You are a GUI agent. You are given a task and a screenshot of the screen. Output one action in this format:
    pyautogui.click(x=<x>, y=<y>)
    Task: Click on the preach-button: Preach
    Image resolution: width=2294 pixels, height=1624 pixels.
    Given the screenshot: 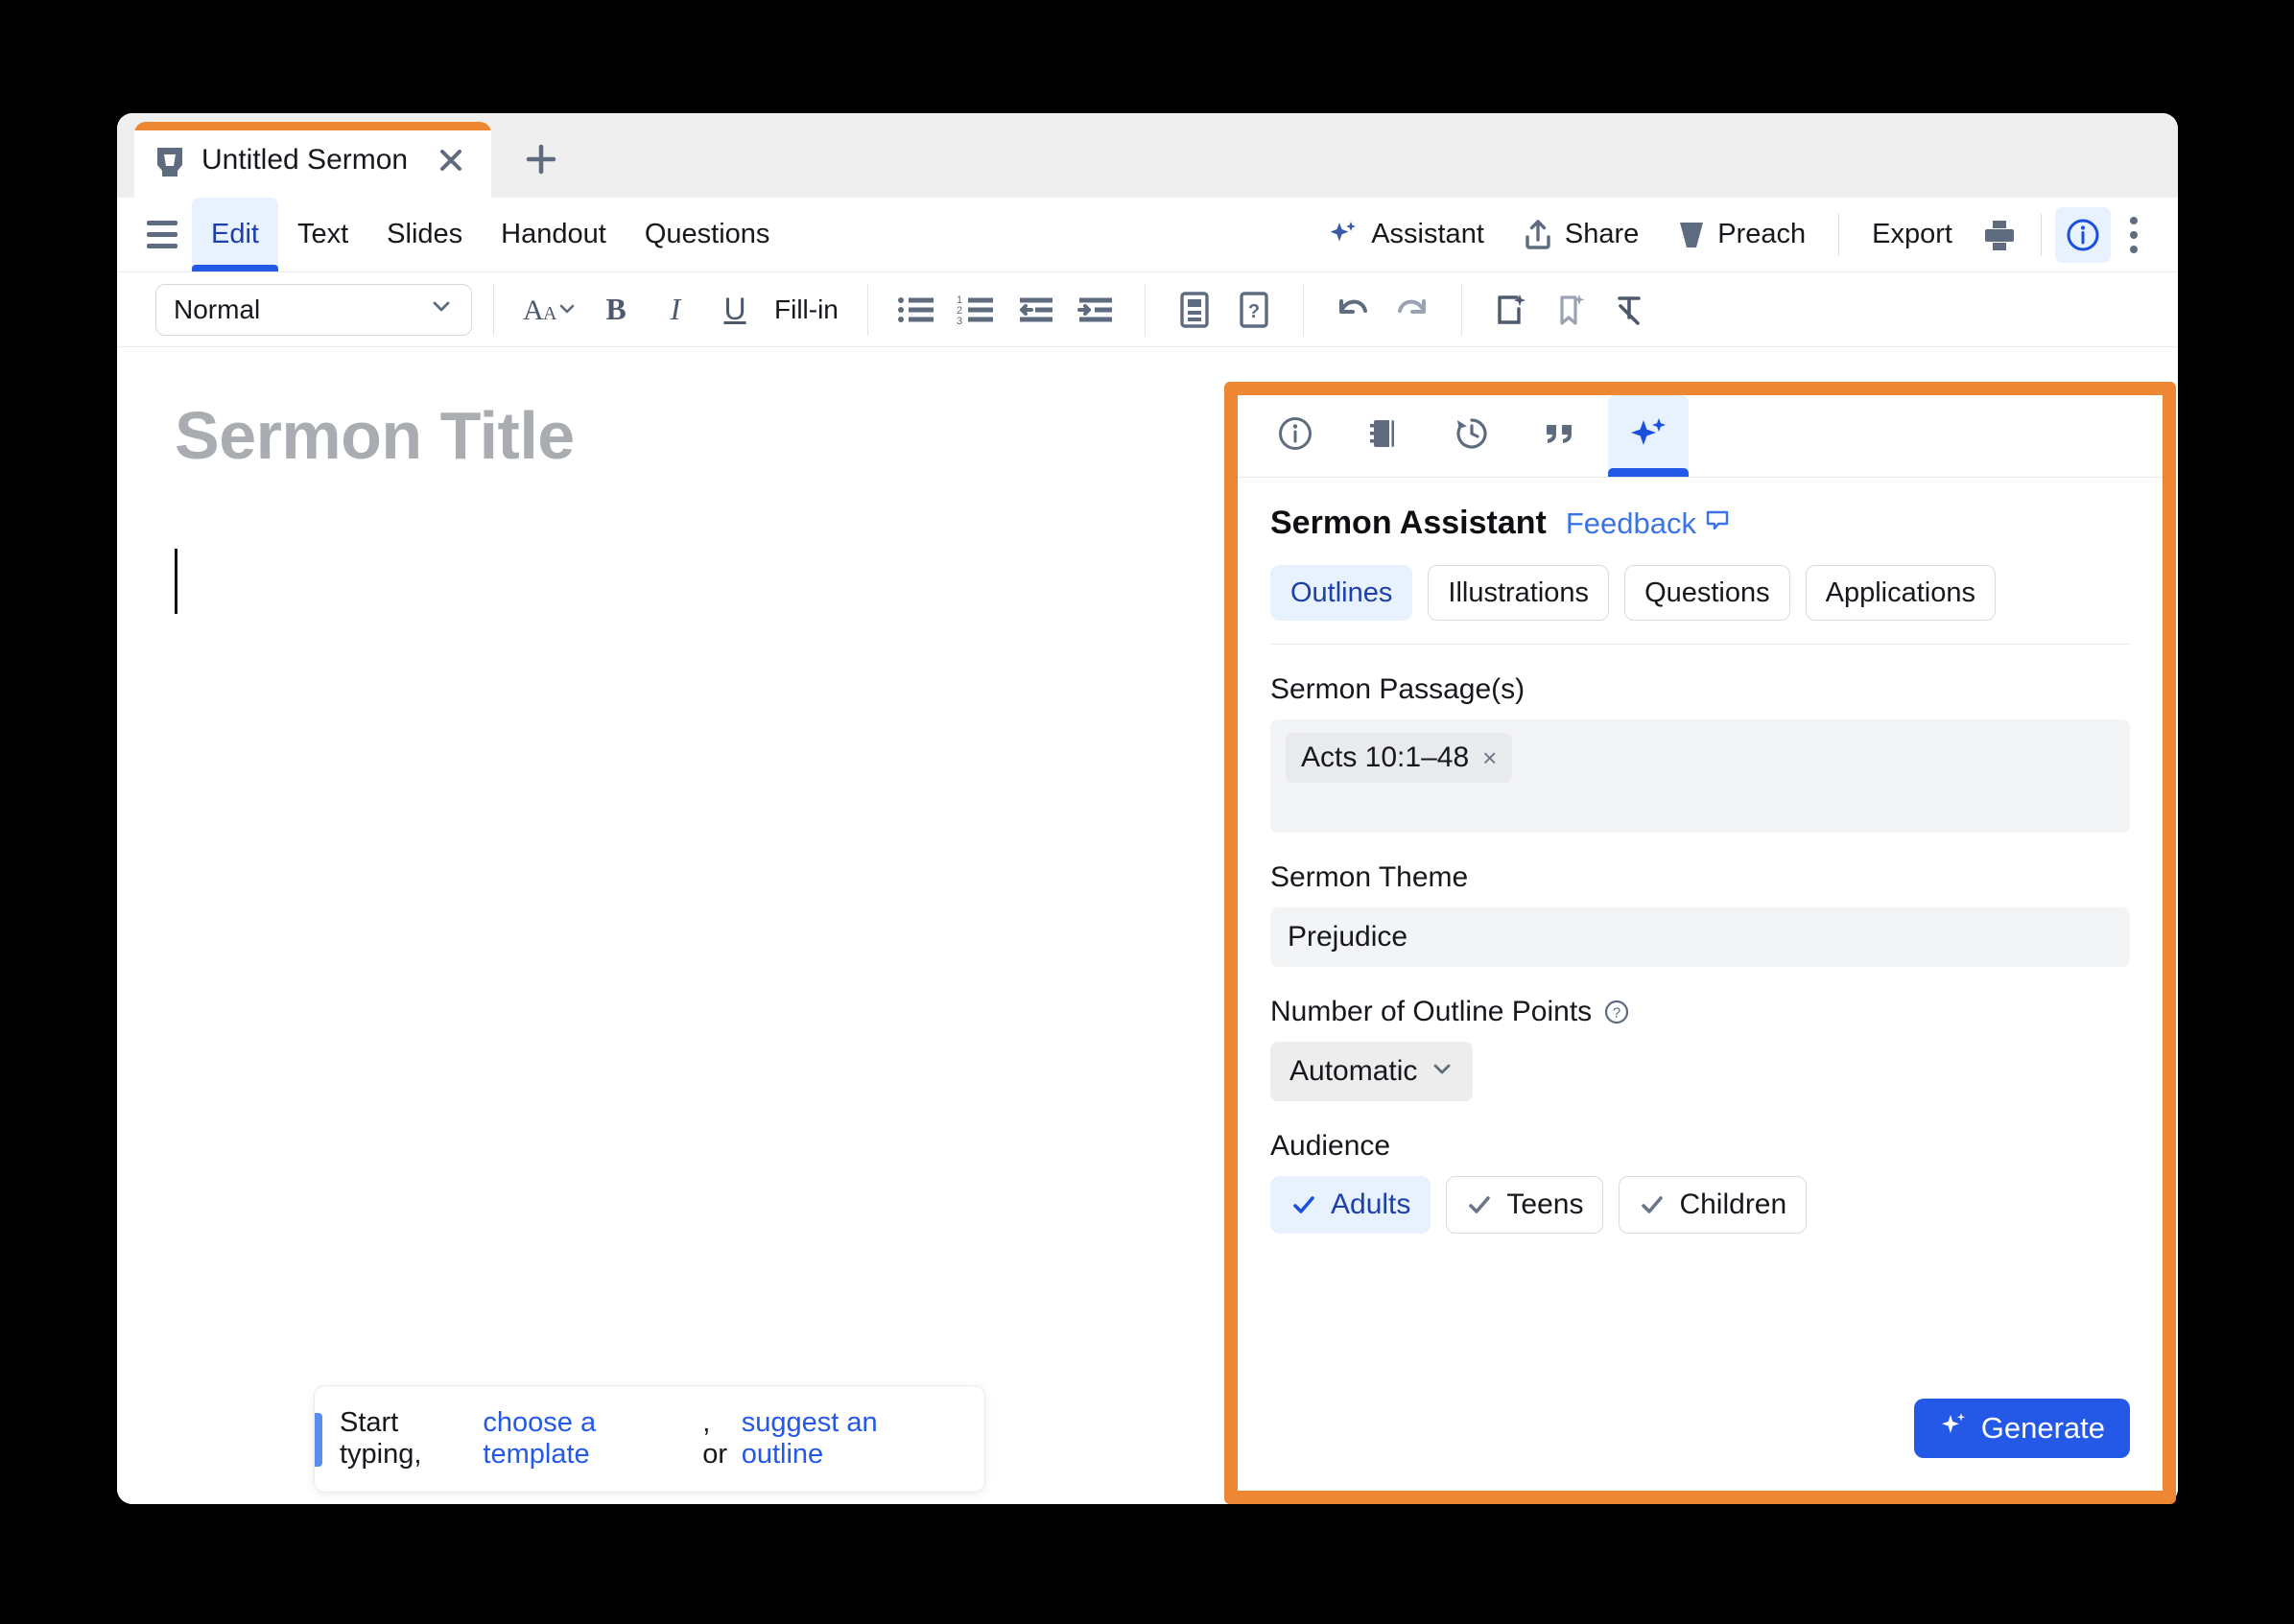 What is the action you would take?
    pyautogui.click(x=1741, y=234)
    